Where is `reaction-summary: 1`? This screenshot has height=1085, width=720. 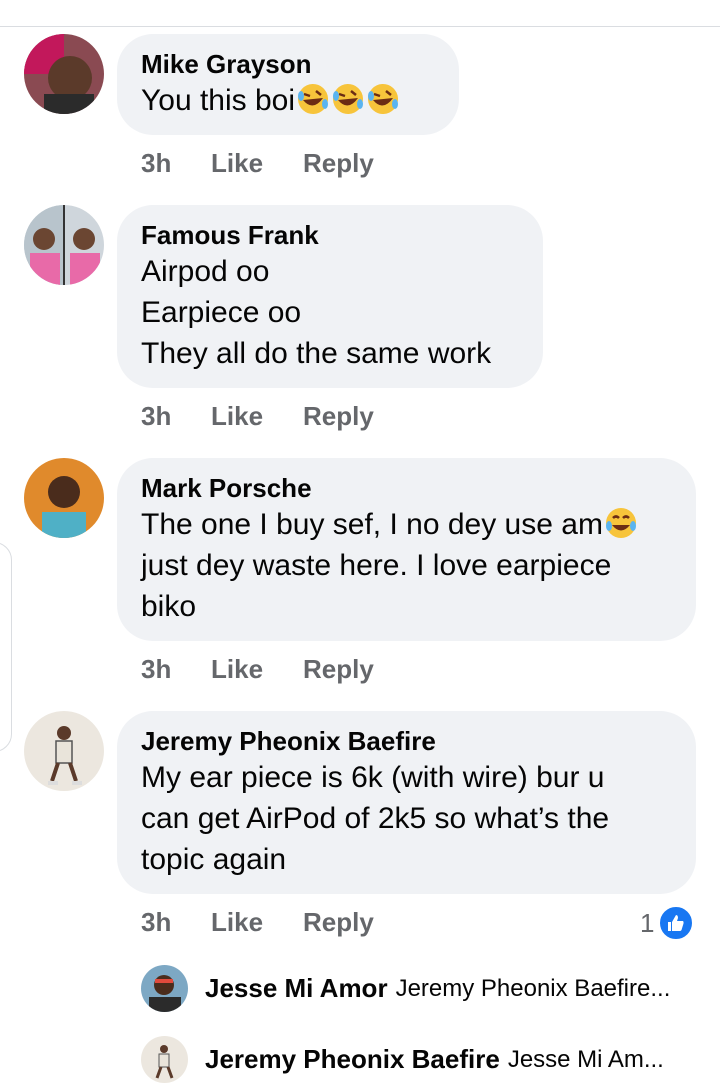
reaction-summary: 1 is located at coordinates (667, 923).